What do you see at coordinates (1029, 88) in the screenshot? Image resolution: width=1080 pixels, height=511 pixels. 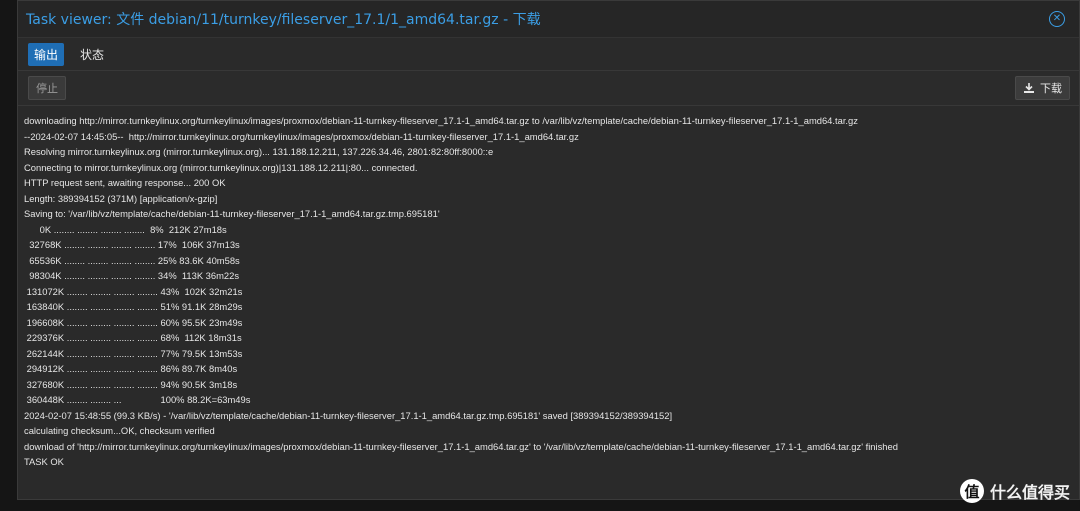 I see `download-icon` at bounding box center [1029, 88].